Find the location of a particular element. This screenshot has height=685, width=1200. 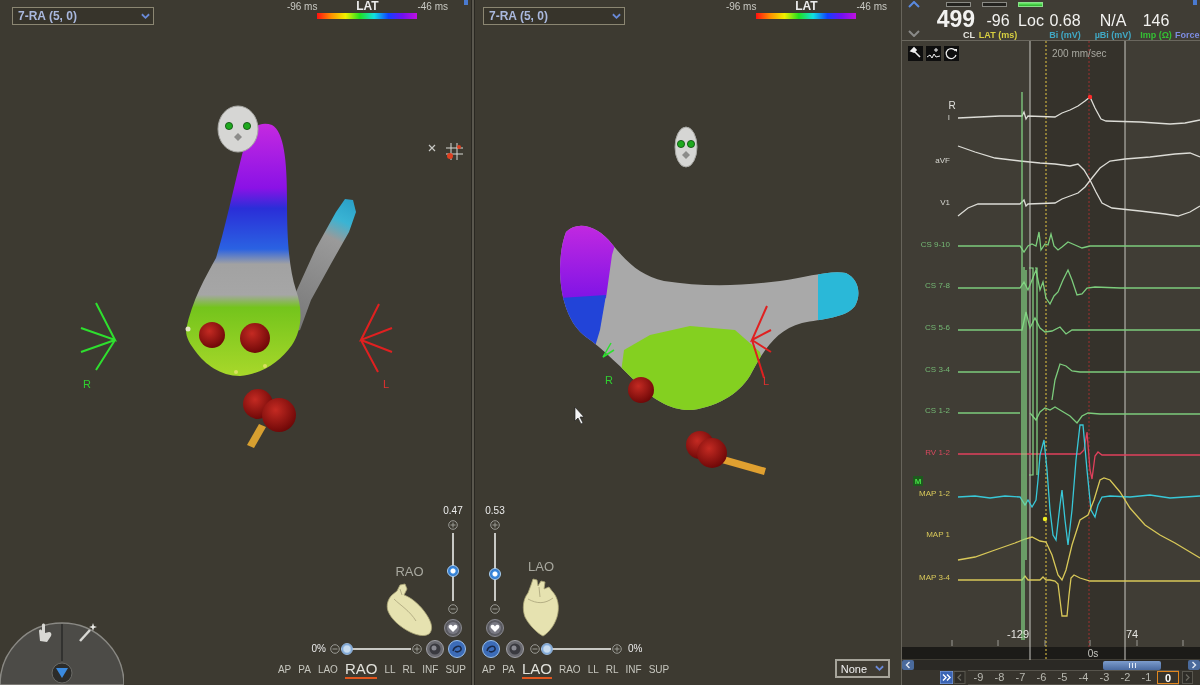

page-button: -9 is located at coordinates (978, 677).